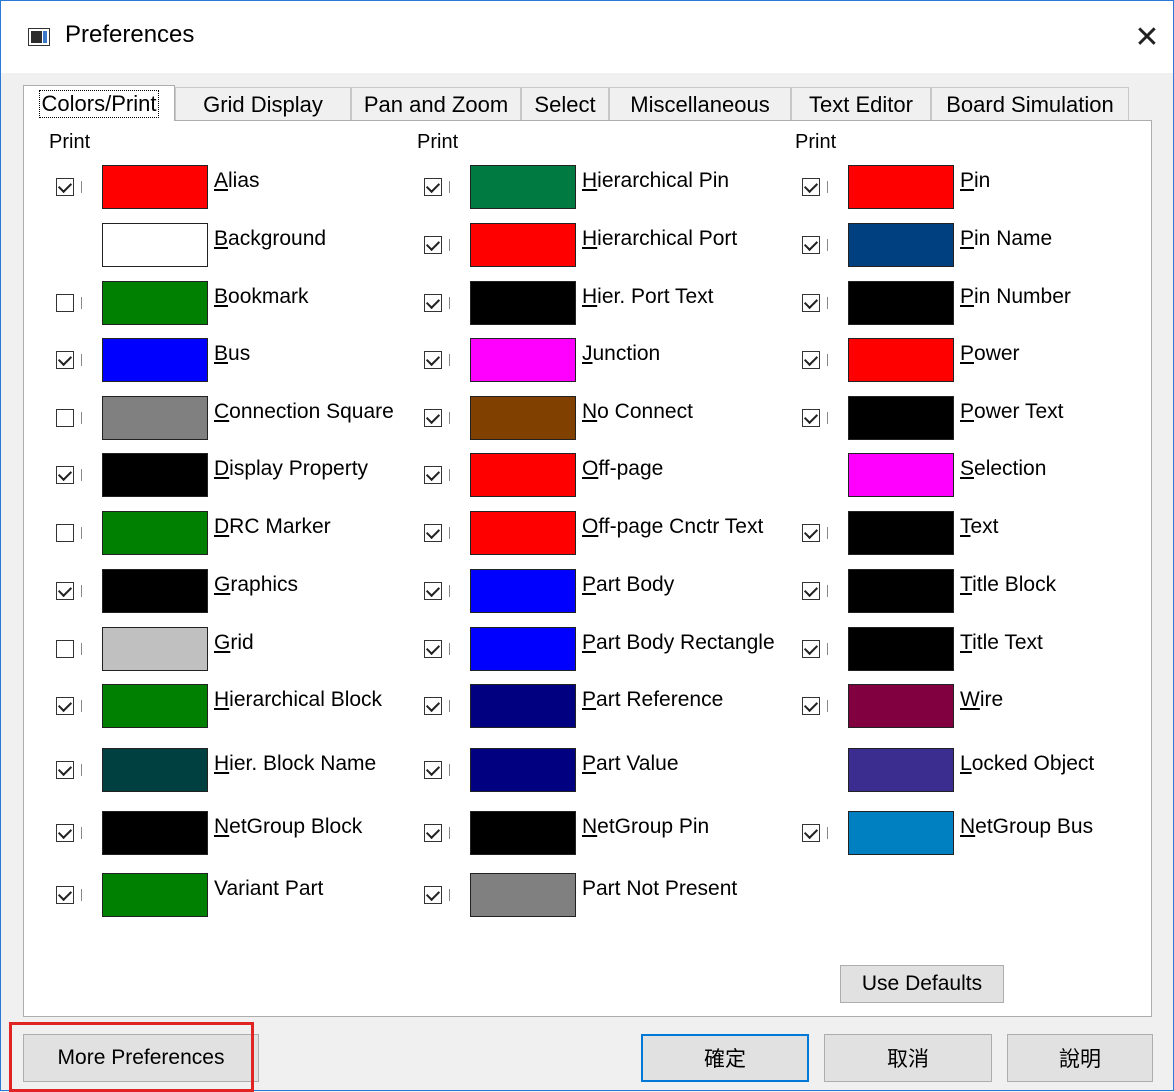 Image resolution: width=1174 pixels, height=1092 pixels. Describe the element at coordinates (433, 418) in the screenshot. I see `print-checkbox-no-connect` at that location.